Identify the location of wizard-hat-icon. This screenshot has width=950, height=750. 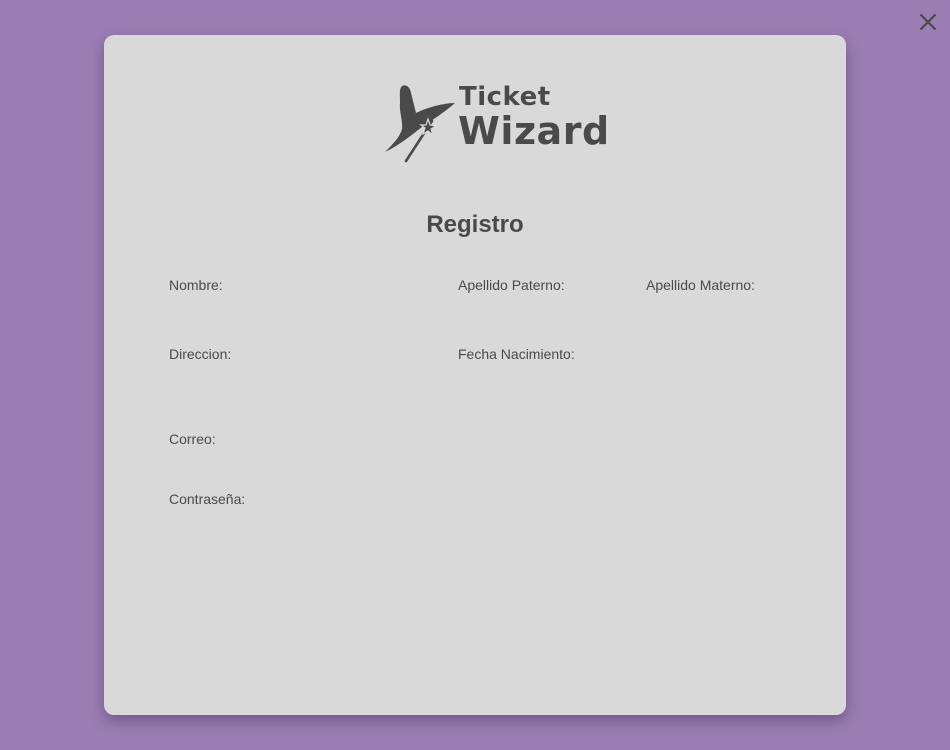
(420, 124).